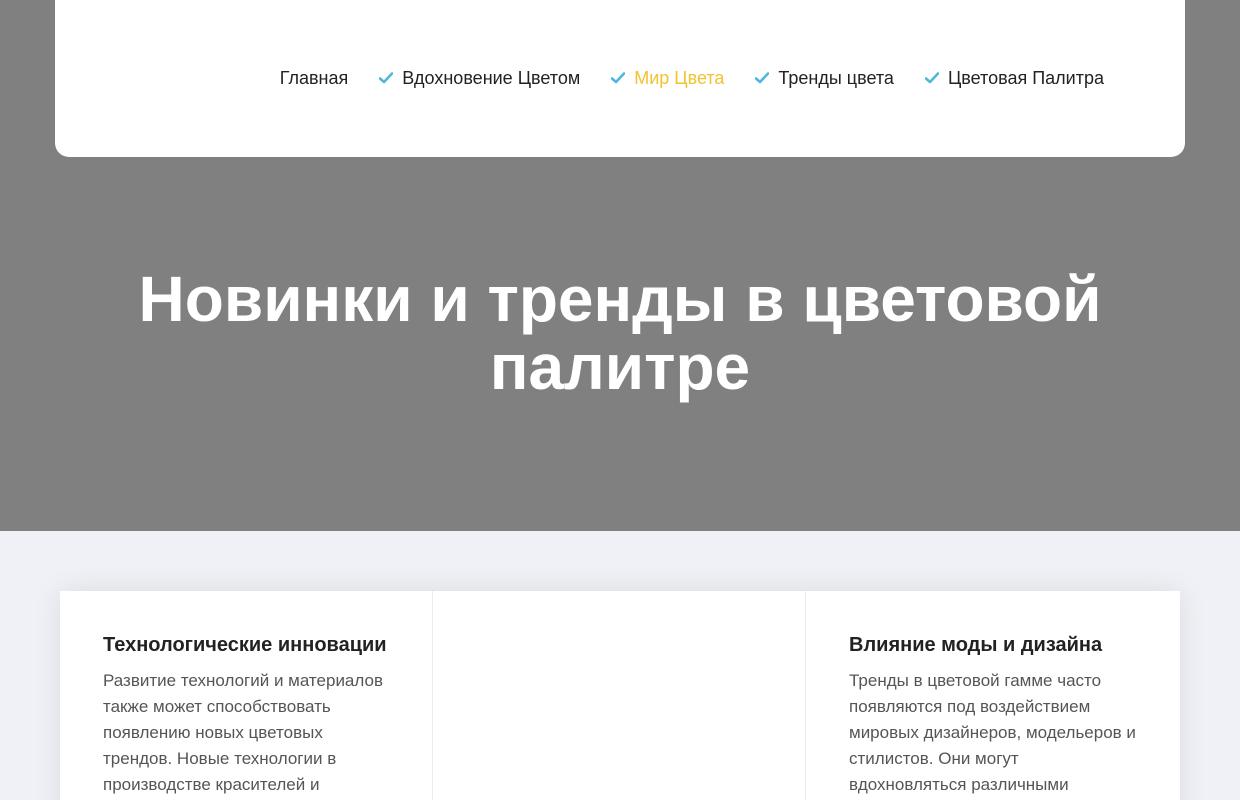 This screenshot has height=800, width=1240. Describe the element at coordinates (976, 645) in the screenshot. I see `card-title: Влияние моды и дизайна` at that location.